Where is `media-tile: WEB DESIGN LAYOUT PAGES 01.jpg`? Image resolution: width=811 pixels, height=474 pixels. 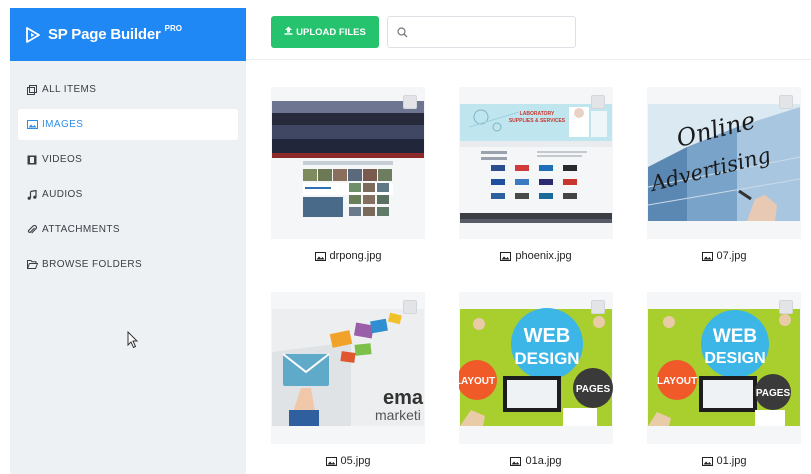
media-tile: WEB DESIGN LAYOUT PAGES 01.jpg is located at coordinates (724, 383).